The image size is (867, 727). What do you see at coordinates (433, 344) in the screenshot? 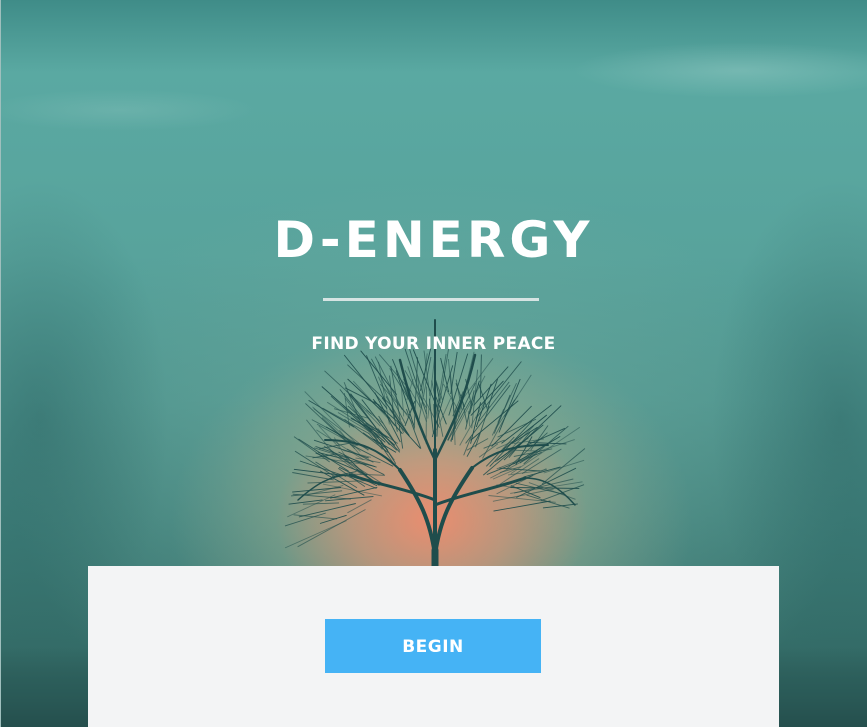
I see `tagline: FIND YOUR INNER PEACE` at bounding box center [433, 344].